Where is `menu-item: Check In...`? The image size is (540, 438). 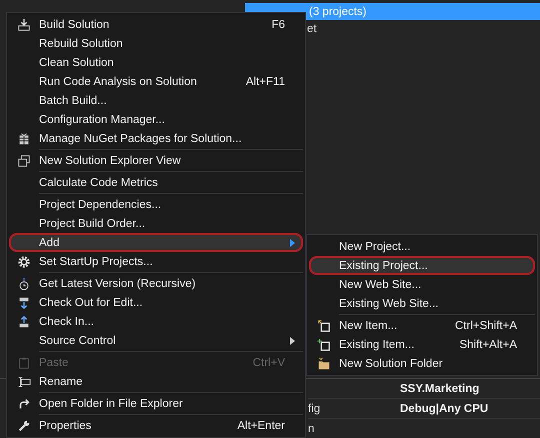 menu-item: Check In... is located at coordinates (156, 321).